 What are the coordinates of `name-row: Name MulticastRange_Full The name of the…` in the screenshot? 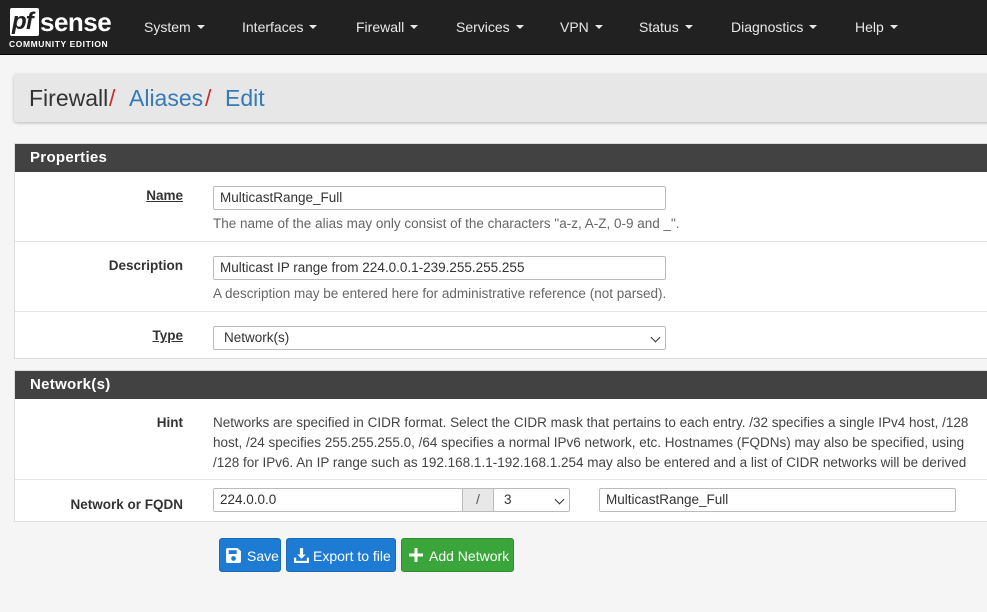 It's located at (501, 207).